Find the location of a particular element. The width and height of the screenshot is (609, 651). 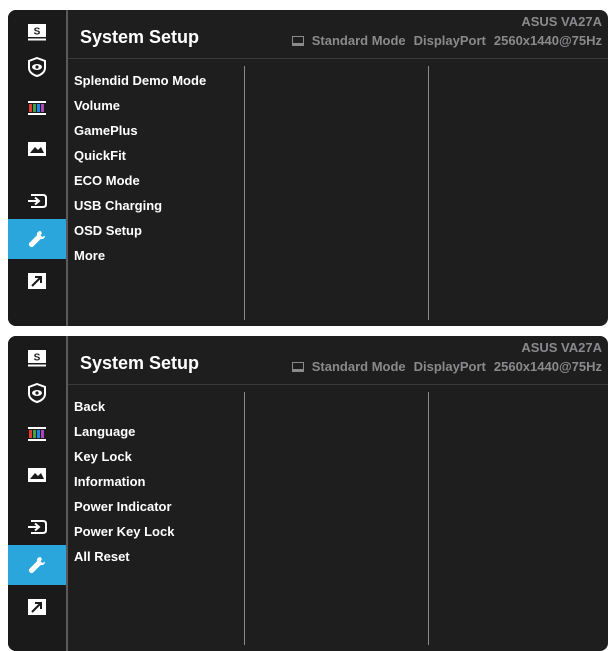

menu-item-information: Information is located at coordinates (159, 481).